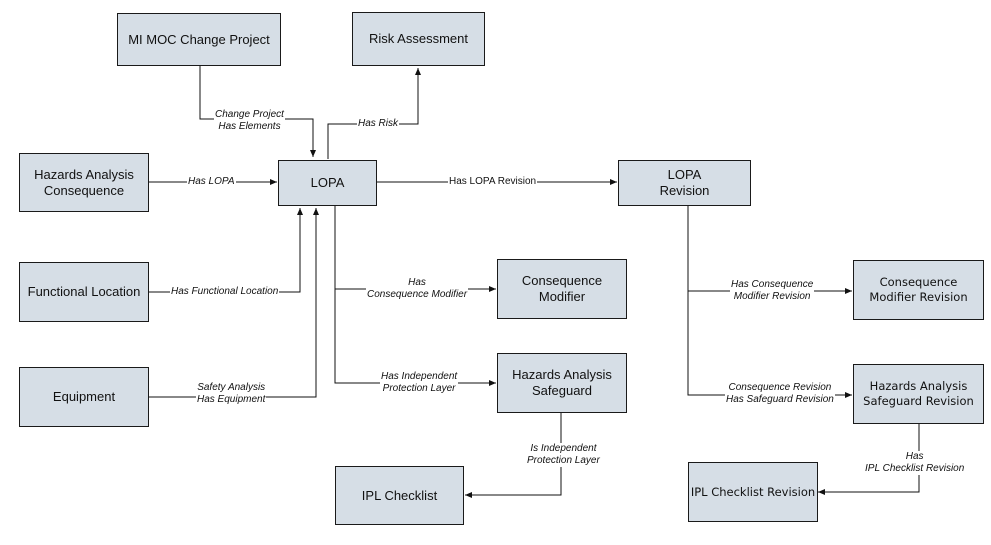  What do you see at coordinates (493, 182) in the screenshot?
I see `label-has-lopa-revision: Has LOPA Revision` at bounding box center [493, 182].